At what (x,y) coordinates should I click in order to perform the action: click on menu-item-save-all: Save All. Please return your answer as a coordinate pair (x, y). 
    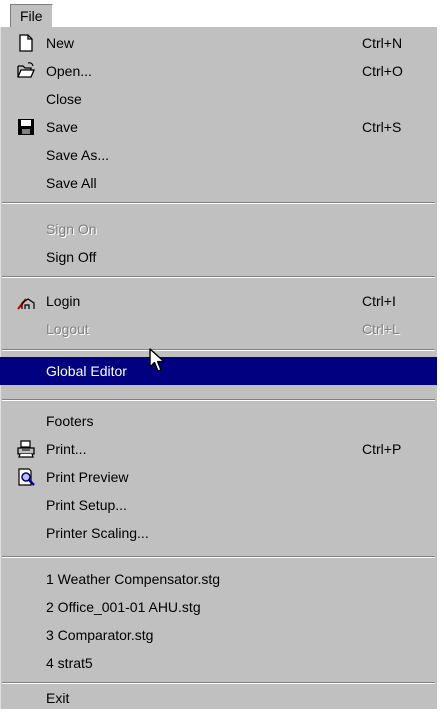
    Looking at the image, I should click on (218, 183).